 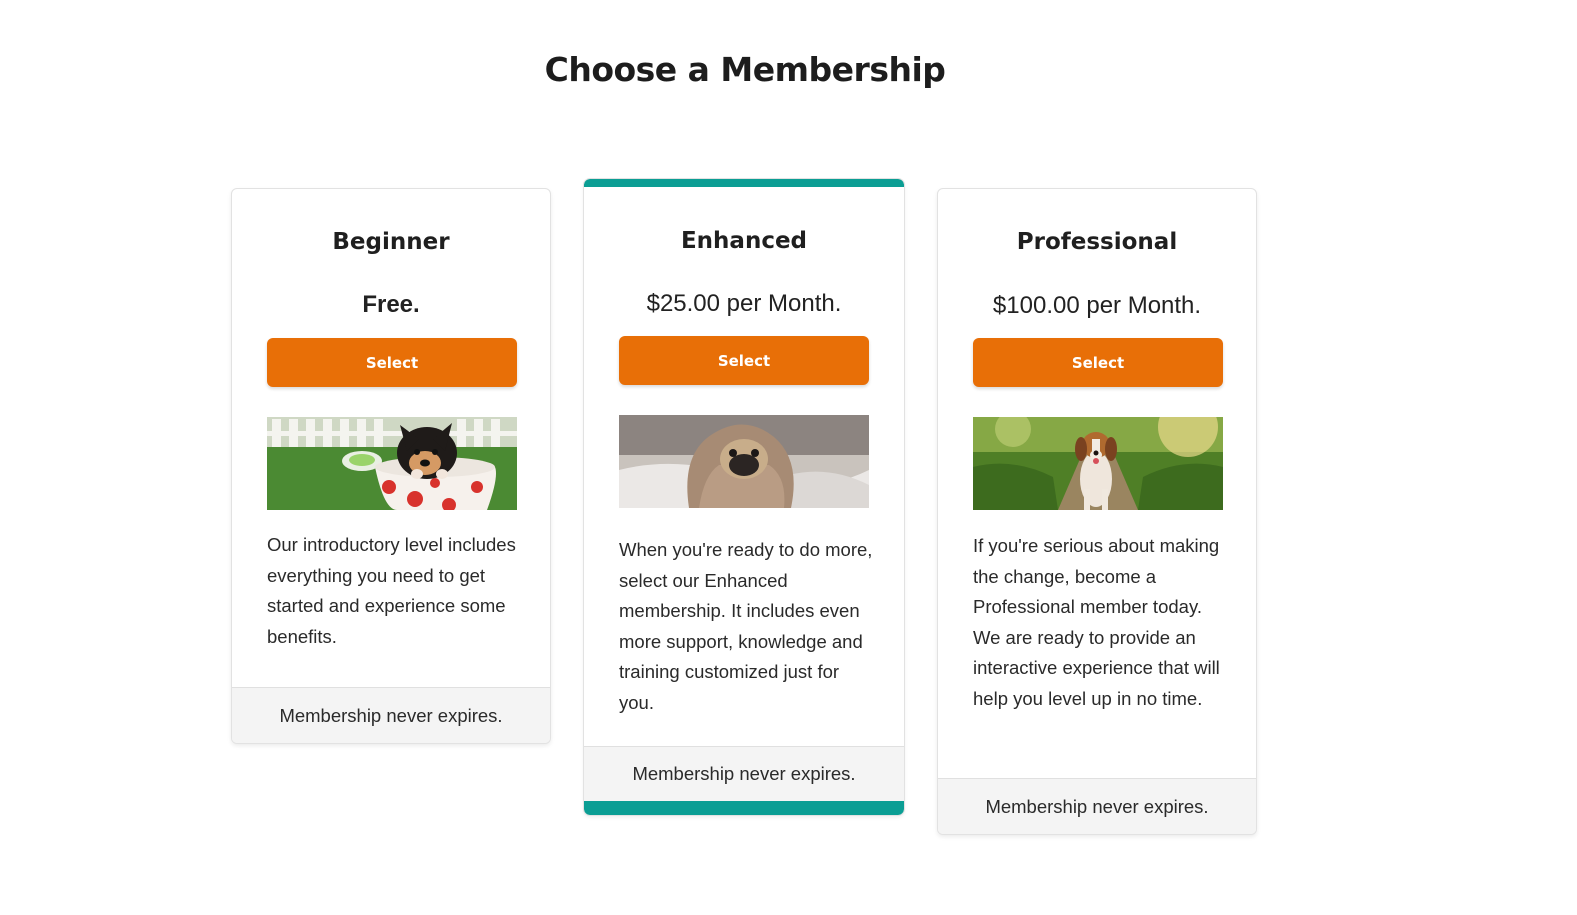 I want to click on plan-price: Free., so click(x=391, y=304).